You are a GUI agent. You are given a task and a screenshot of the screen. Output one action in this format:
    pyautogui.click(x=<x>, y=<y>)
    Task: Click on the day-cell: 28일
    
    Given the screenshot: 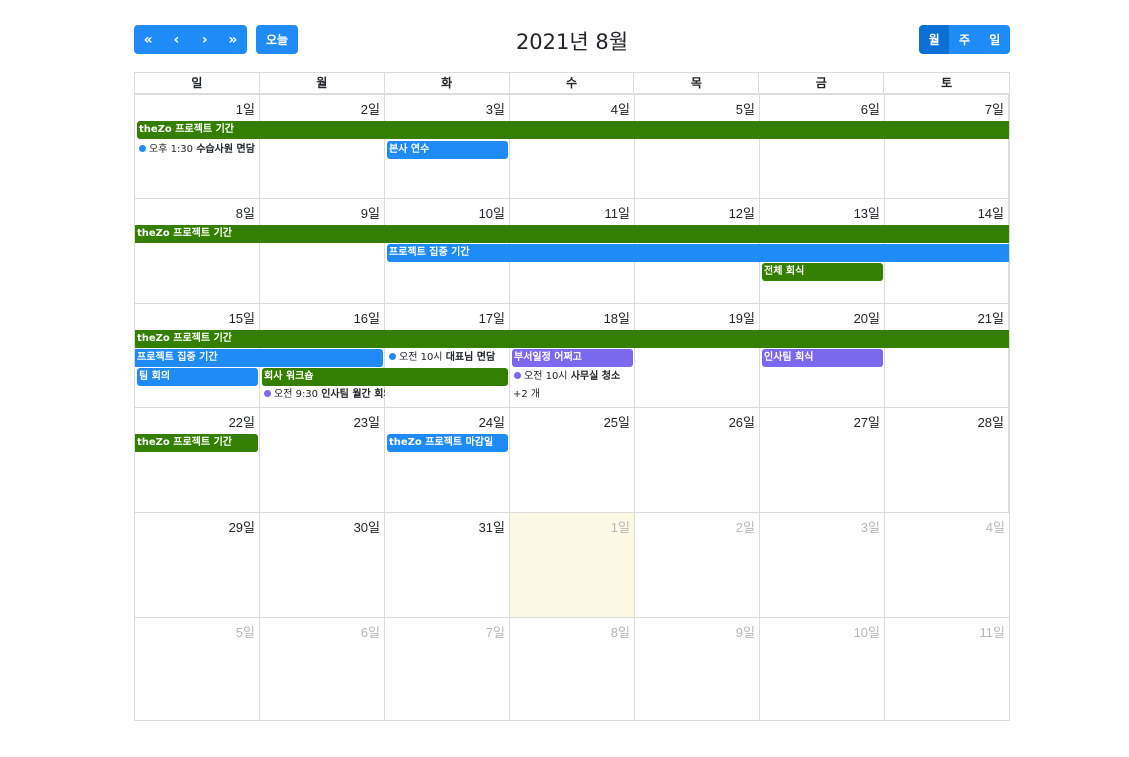 What is the action you would take?
    pyautogui.click(x=947, y=460)
    